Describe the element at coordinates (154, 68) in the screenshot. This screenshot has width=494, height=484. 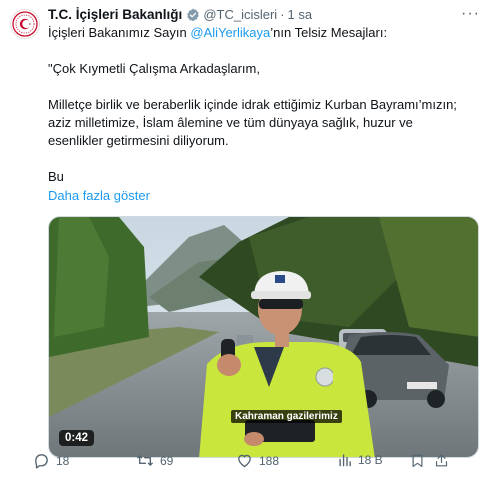
I see `text-paragraph-1: "Çok Kıymetli Çalışma Arkadaşlarım,` at that location.